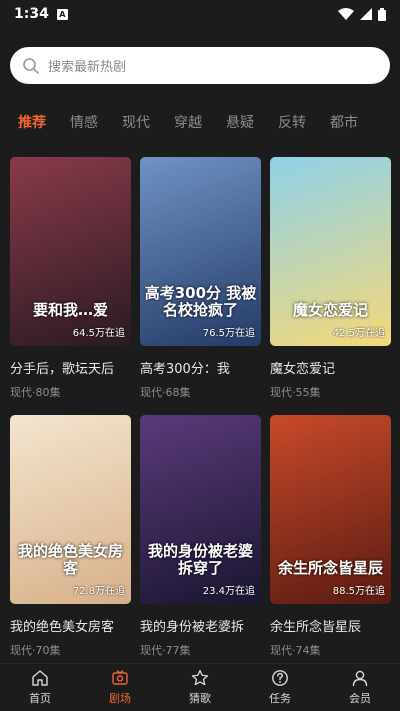 This screenshot has width=400, height=711. What do you see at coordinates (330, 509) in the screenshot?
I see `drama-poster: 余生所念皆星辰 88.5万在追` at bounding box center [330, 509].